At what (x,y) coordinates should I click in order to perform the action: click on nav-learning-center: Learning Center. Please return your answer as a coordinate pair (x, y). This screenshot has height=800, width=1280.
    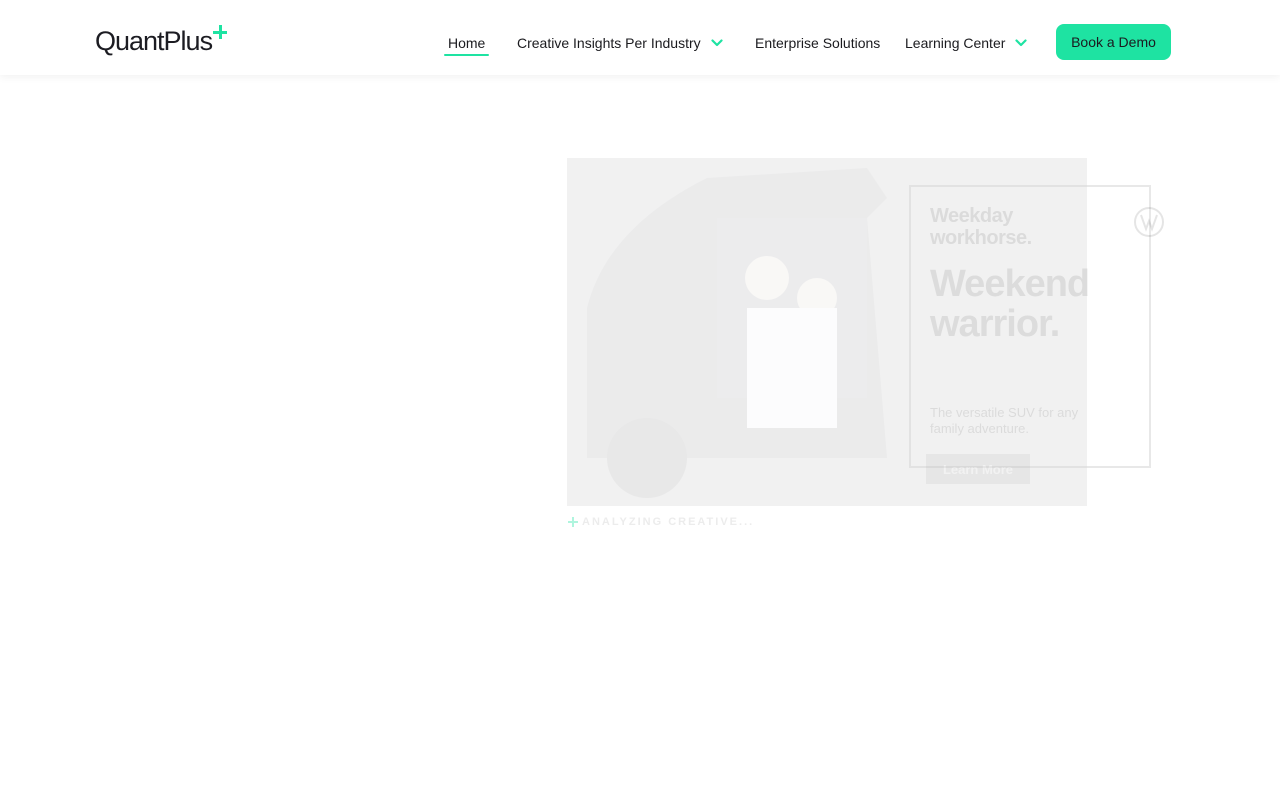
    Looking at the image, I should click on (966, 43).